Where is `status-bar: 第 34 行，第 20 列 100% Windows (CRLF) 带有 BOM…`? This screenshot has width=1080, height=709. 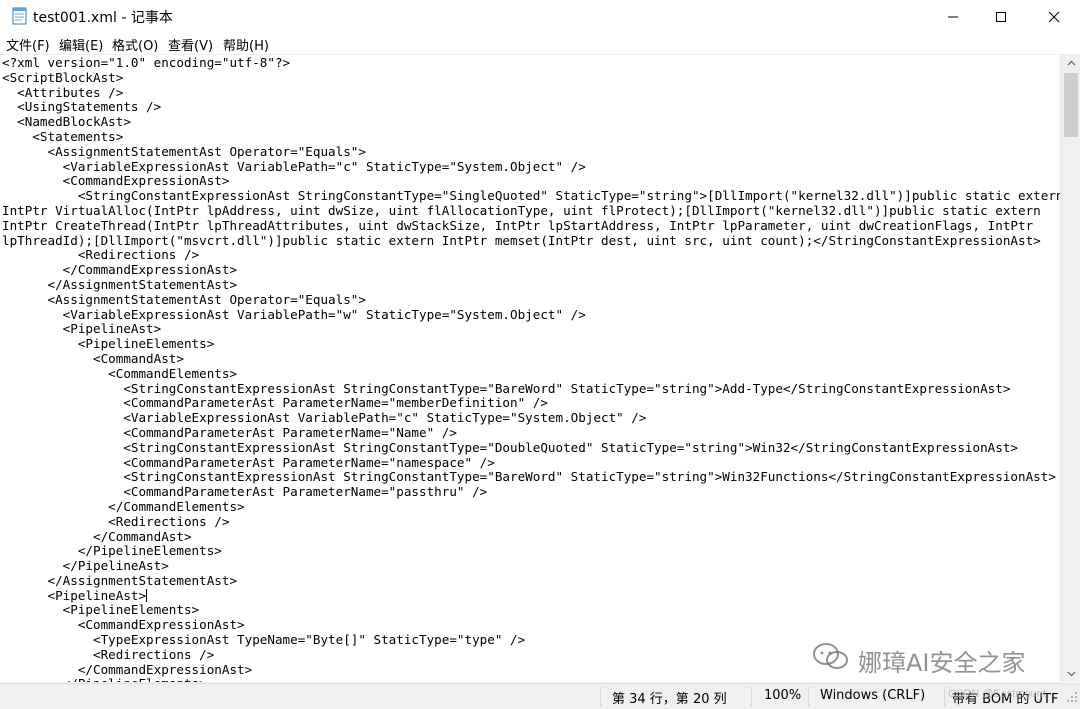
status-bar: 第 34 行，第 20 列 100% Windows (CRLF) 带有 BOM… is located at coordinates (540, 696).